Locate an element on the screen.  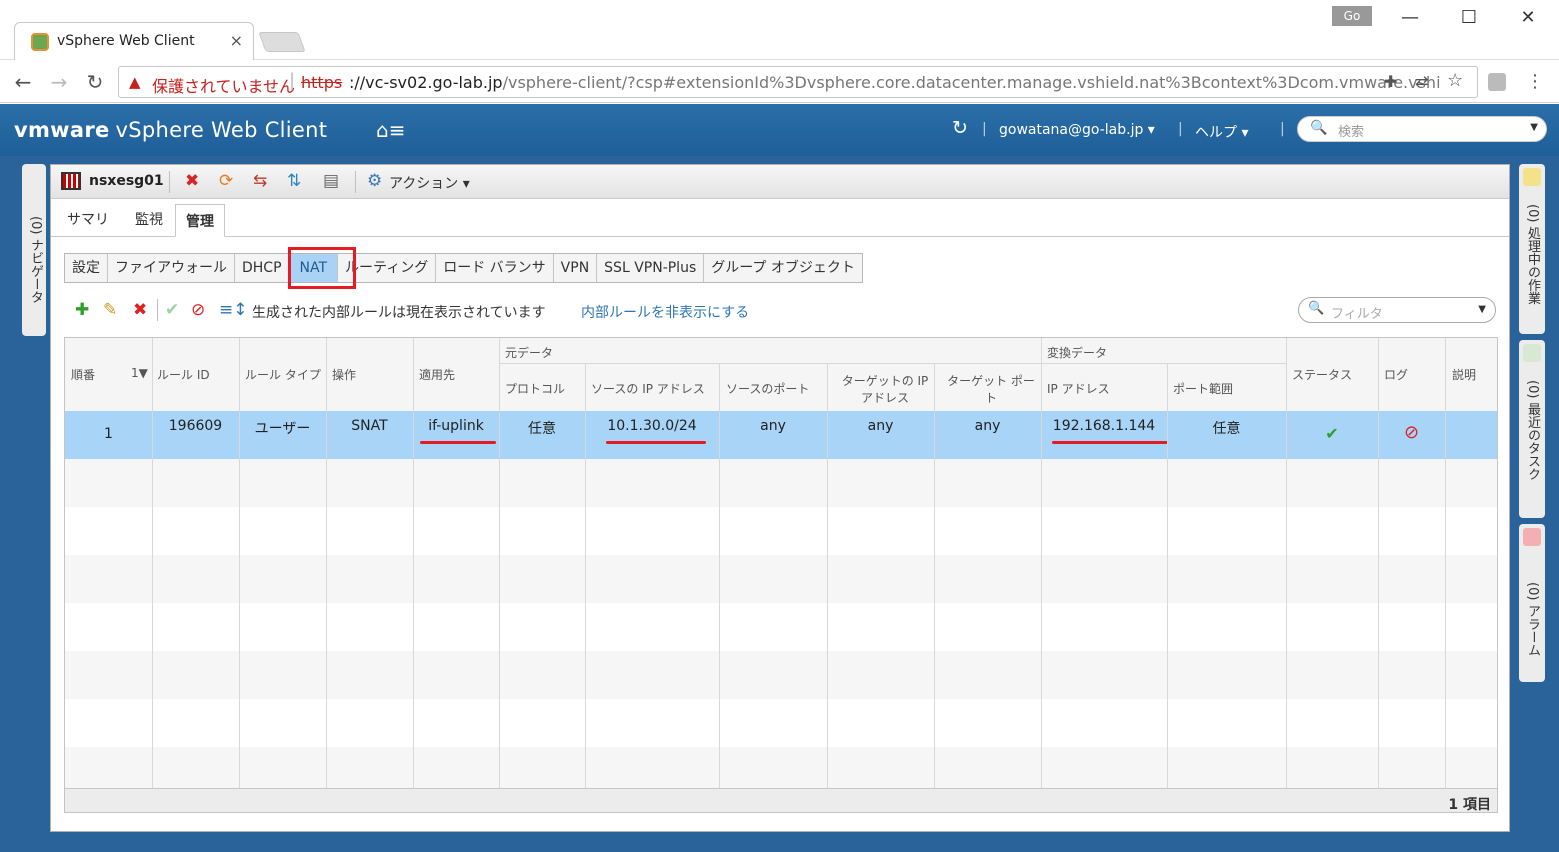
recent-tasks-label: (0) 最近のタスク is located at coordinates (1532, 430).